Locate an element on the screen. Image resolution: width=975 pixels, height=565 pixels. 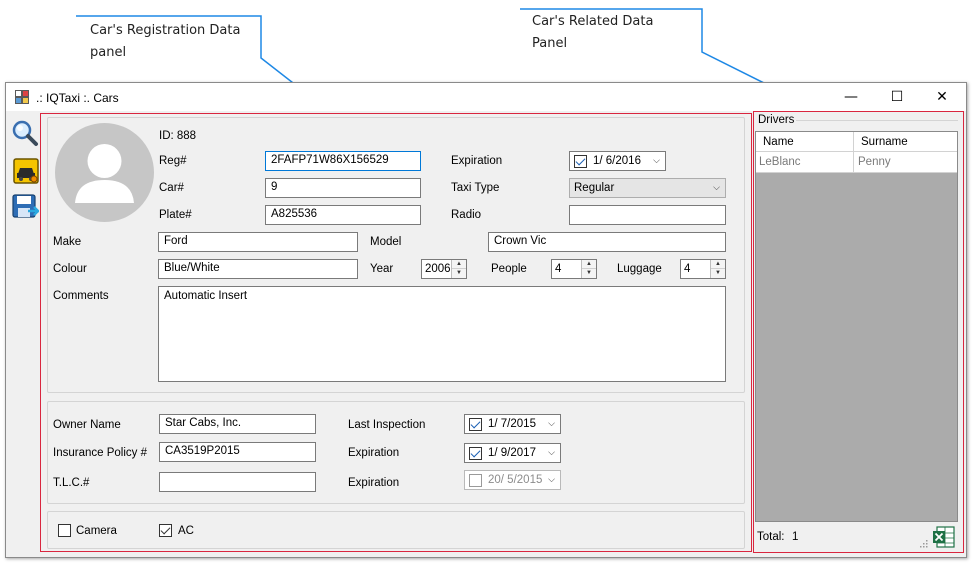
total-value: 1 is located at coordinates (795, 537).